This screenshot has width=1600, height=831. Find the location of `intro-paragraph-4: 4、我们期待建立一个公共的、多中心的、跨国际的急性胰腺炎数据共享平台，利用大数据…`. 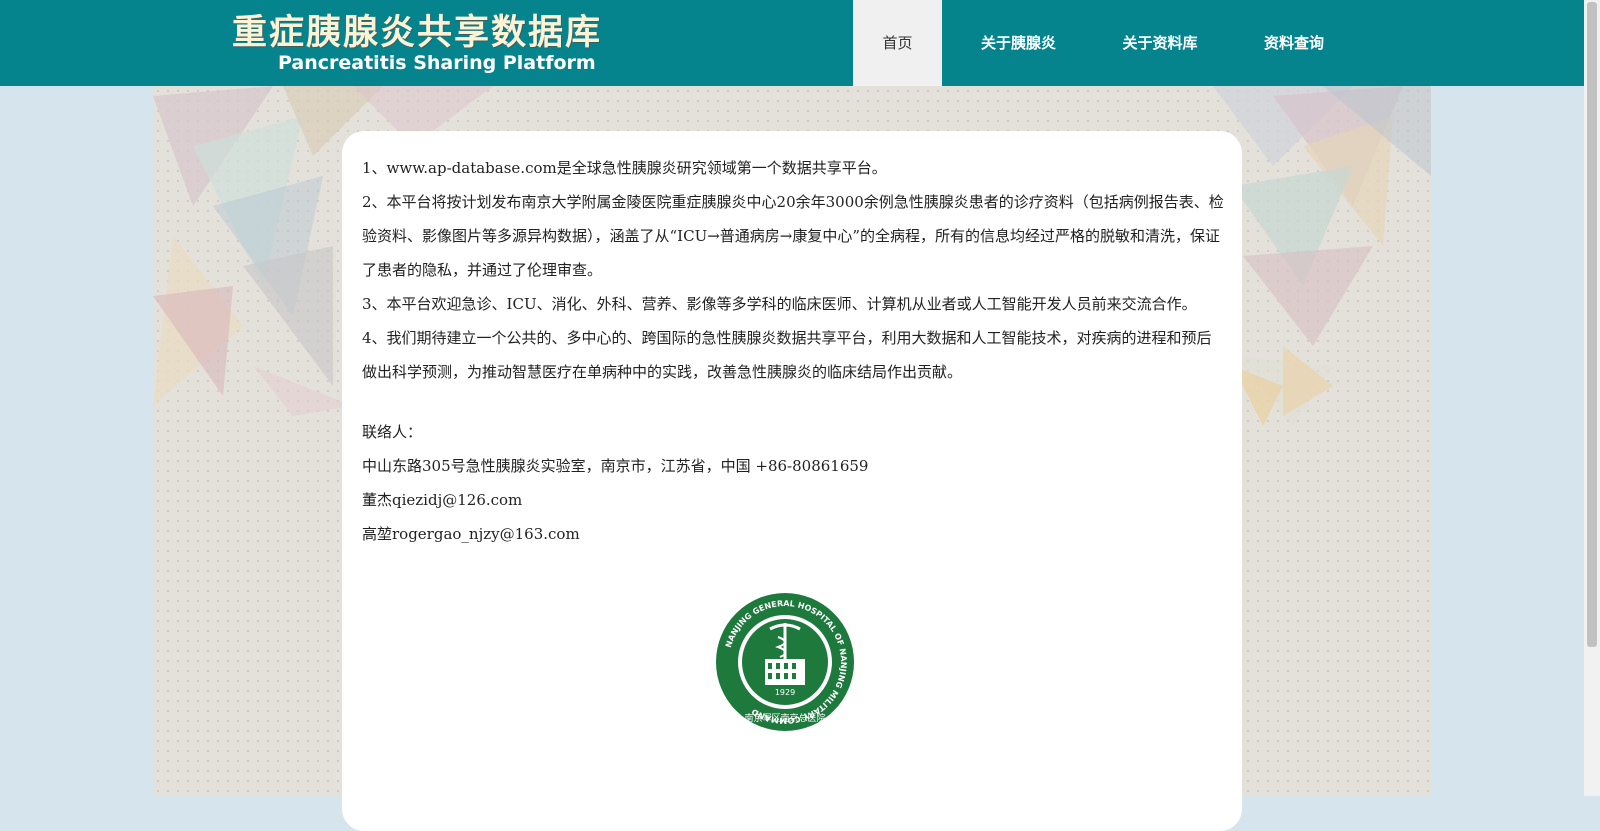

intro-paragraph-4: 4、我们期待建立一个公共的、多中心的、跨国际的急性胰腺炎数据共享平台，利用大数据… is located at coordinates (787, 355).